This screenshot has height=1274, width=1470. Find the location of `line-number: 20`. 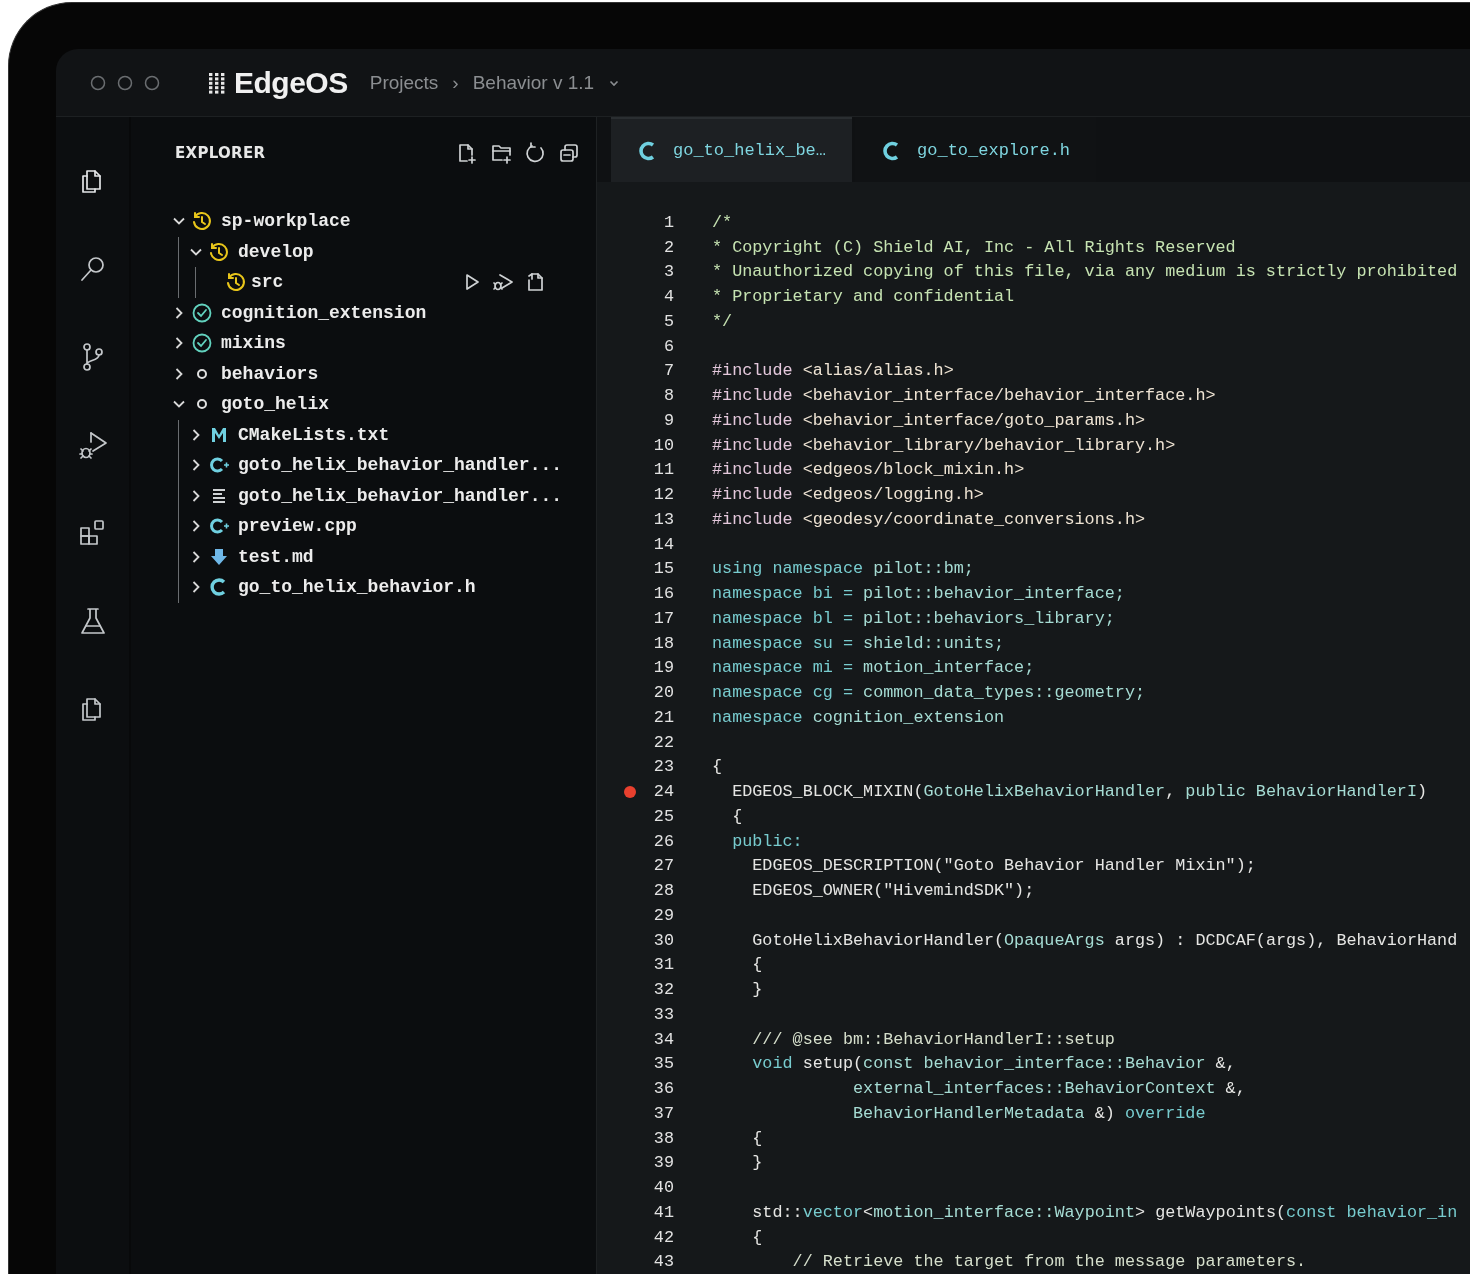

line-number: 20 is located at coordinates (663, 693).